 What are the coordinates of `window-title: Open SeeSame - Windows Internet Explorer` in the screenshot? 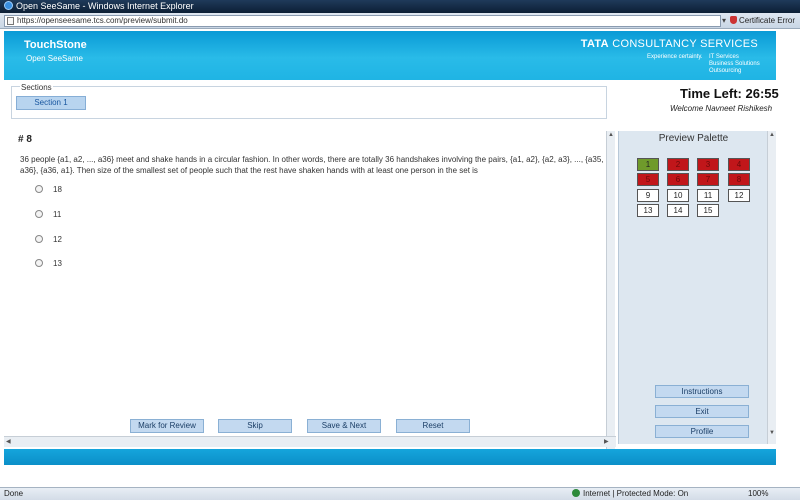 It's located at (105, 6).